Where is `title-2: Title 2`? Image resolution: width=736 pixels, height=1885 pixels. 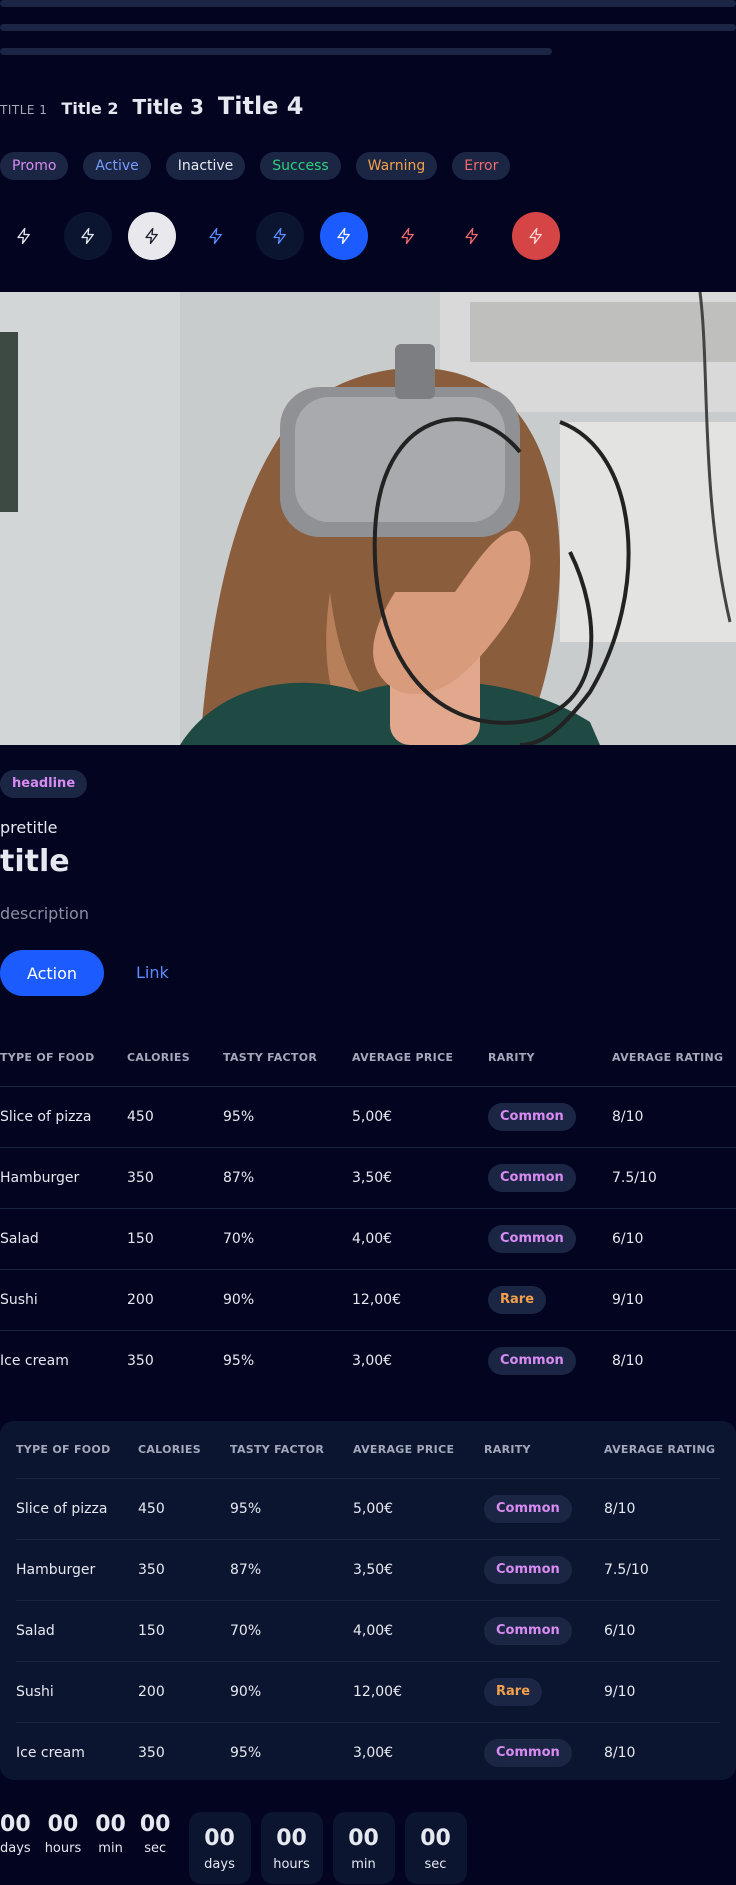
title-2: Title 2 is located at coordinates (90, 108).